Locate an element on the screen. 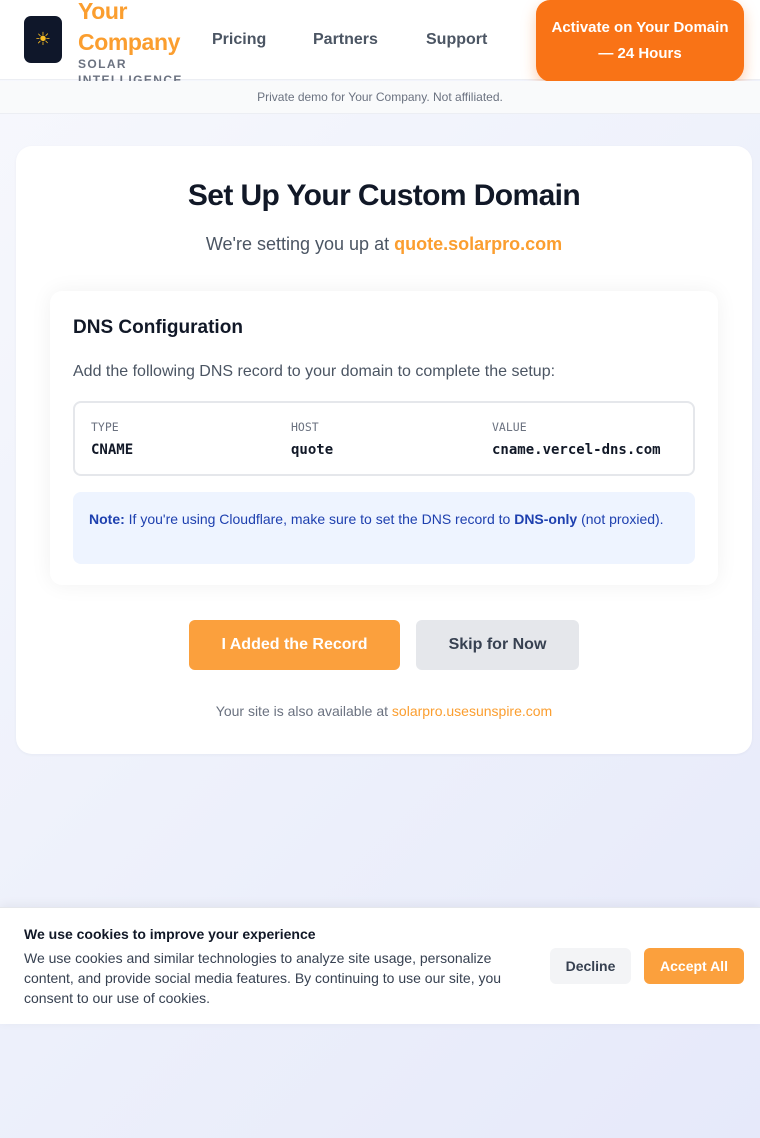 This screenshot has height=1138, width=760. target-domain: quote.solarpro.com is located at coordinates (478, 244).